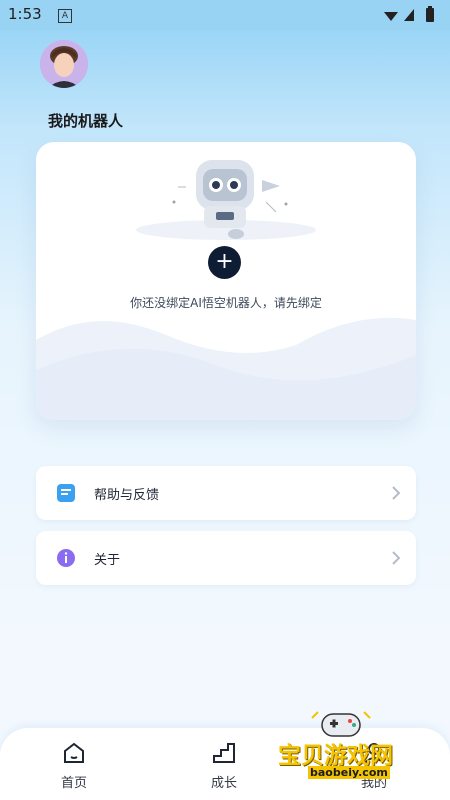 The width and height of the screenshot is (450, 800). What do you see at coordinates (25, 14) in the screenshot?
I see `status-time: 1:53` at bounding box center [25, 14].